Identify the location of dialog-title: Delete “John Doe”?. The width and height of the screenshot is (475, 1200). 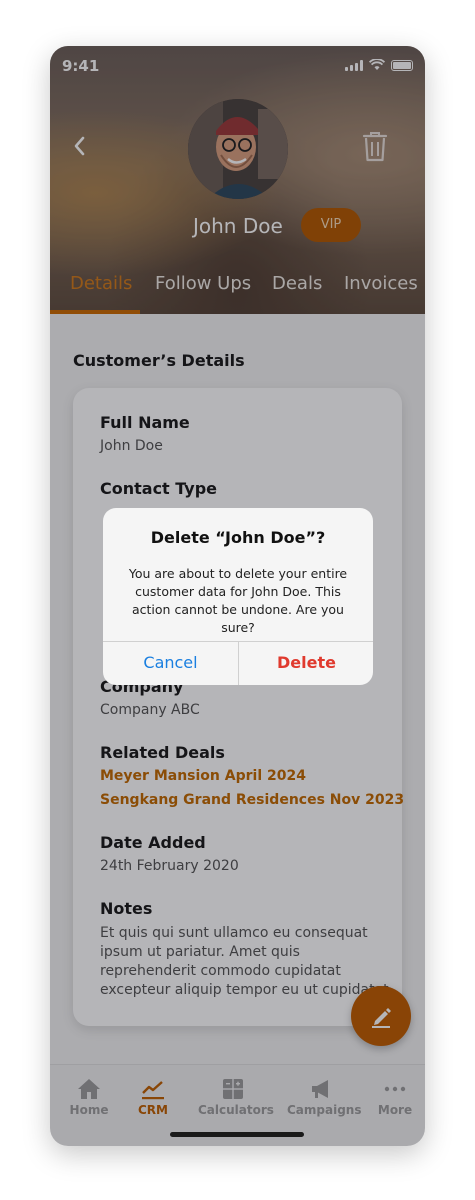
(238, 537).